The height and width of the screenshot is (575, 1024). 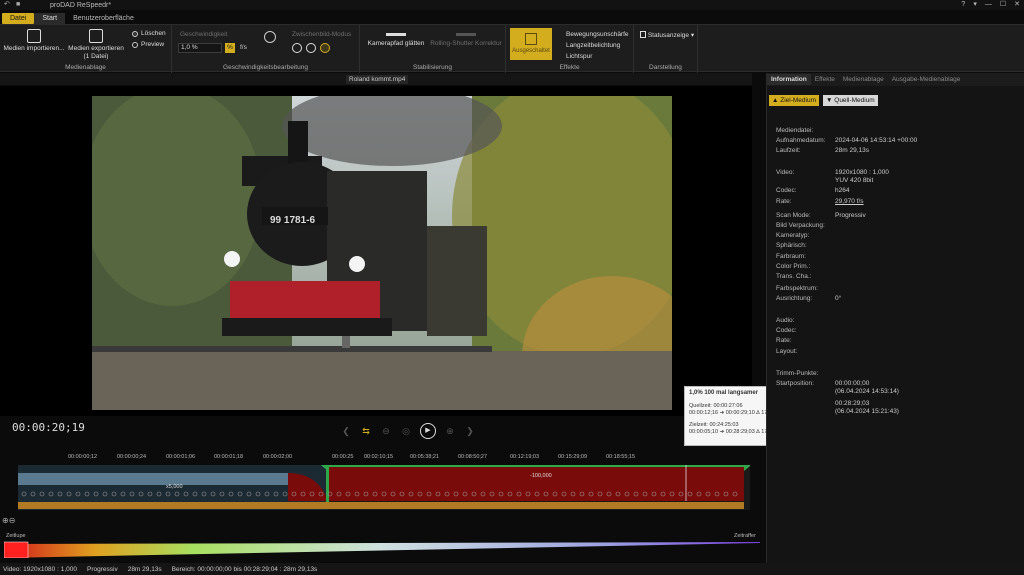 I want to click on rolling-icon, so click(x=466, y=34).